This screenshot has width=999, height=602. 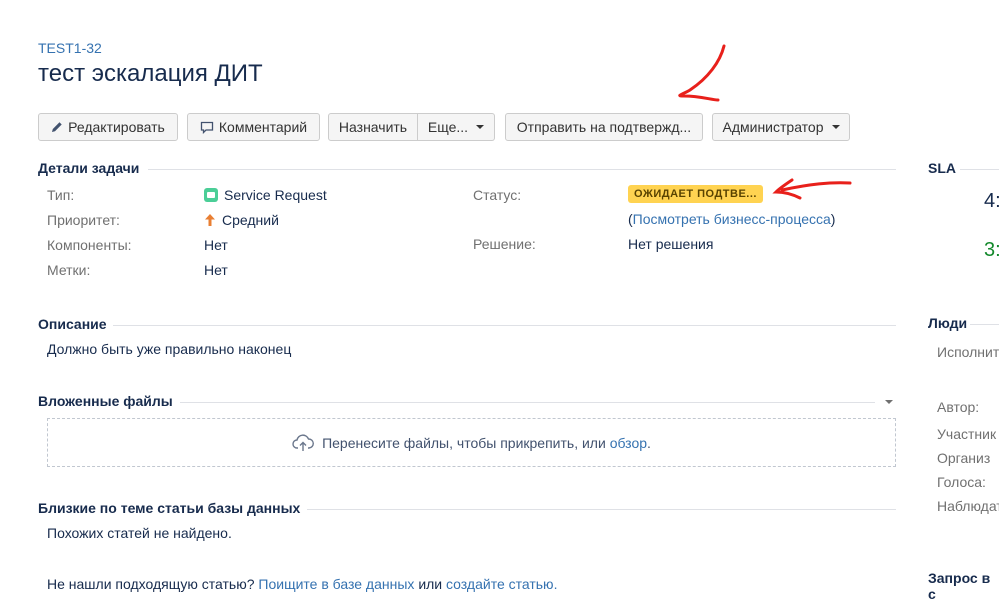 What do you see at coordinates (105, 401) in the screenshot?
I see `attachments-heading: Вложенные файлы` at bounding box center [105, 401].